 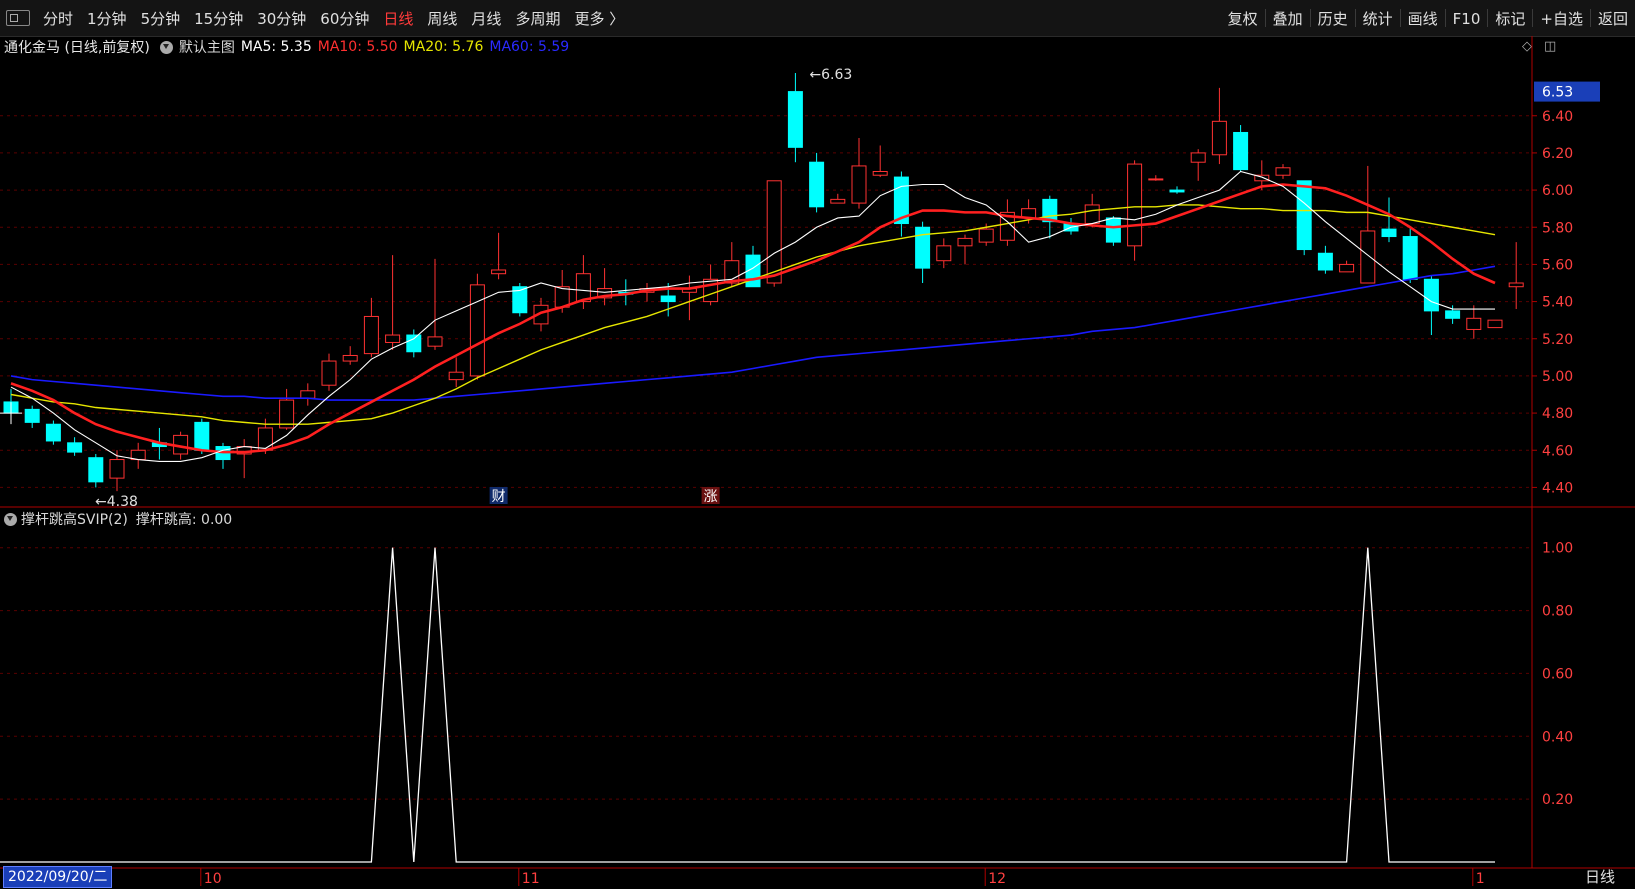 I want to click on indicator-tick-label: 1.00, so click(x=1557, y=549).